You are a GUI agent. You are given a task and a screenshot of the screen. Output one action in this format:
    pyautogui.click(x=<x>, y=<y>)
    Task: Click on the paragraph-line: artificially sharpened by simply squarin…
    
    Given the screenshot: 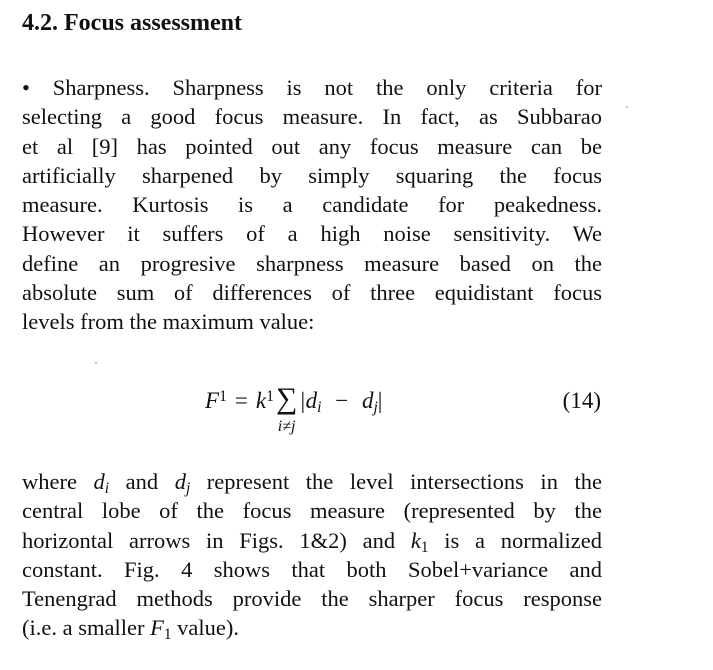 What is the action you would take?
    pyautogui.click(x=312, y=175)
    